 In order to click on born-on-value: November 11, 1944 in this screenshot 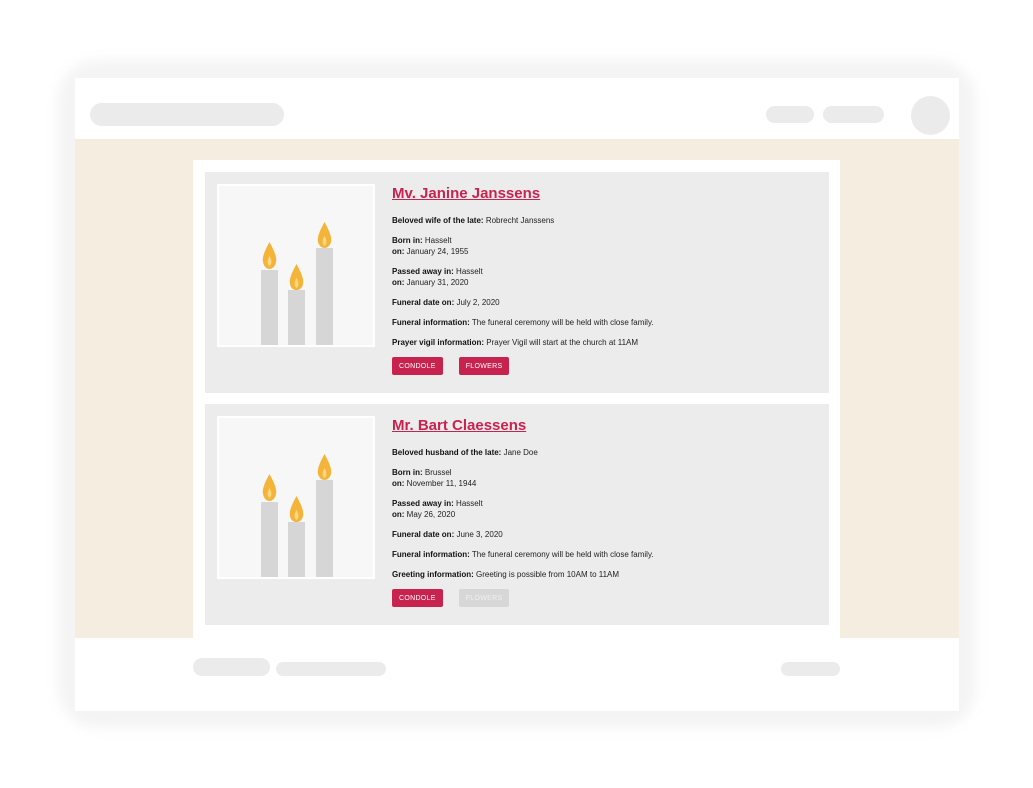, I will do `click(441, 483)`.